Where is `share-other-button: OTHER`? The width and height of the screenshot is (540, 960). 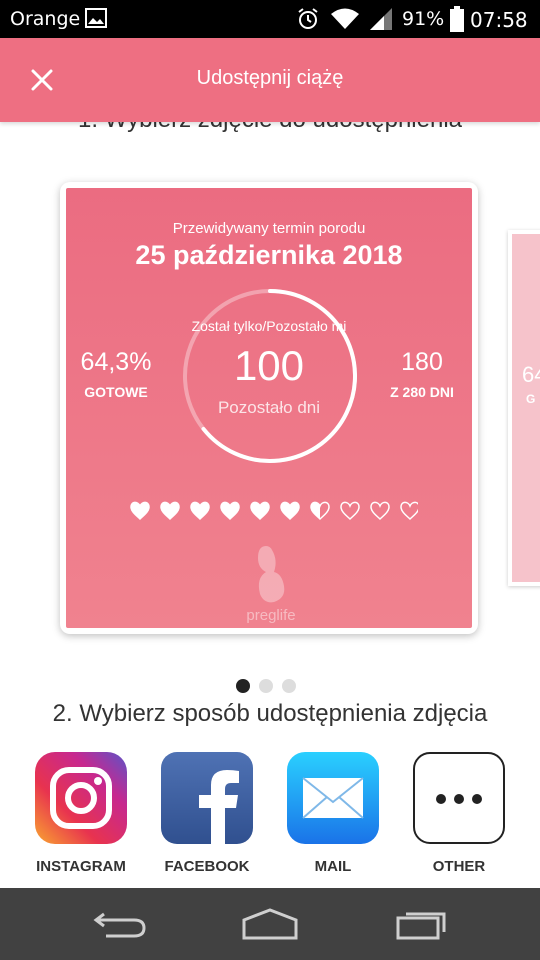 share-other-button: OTHER is located at coordinates (459, 813).